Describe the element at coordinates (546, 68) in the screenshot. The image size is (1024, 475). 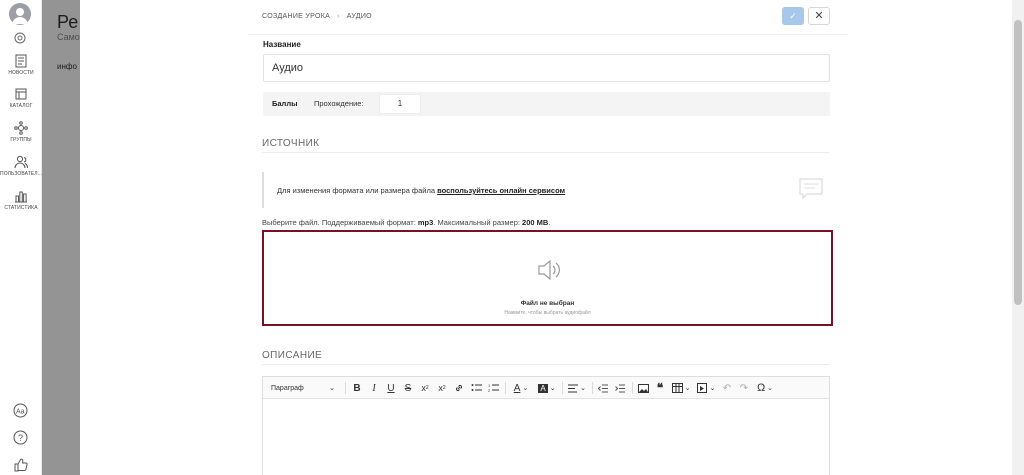
I see `name-input: Аудио` at that location.